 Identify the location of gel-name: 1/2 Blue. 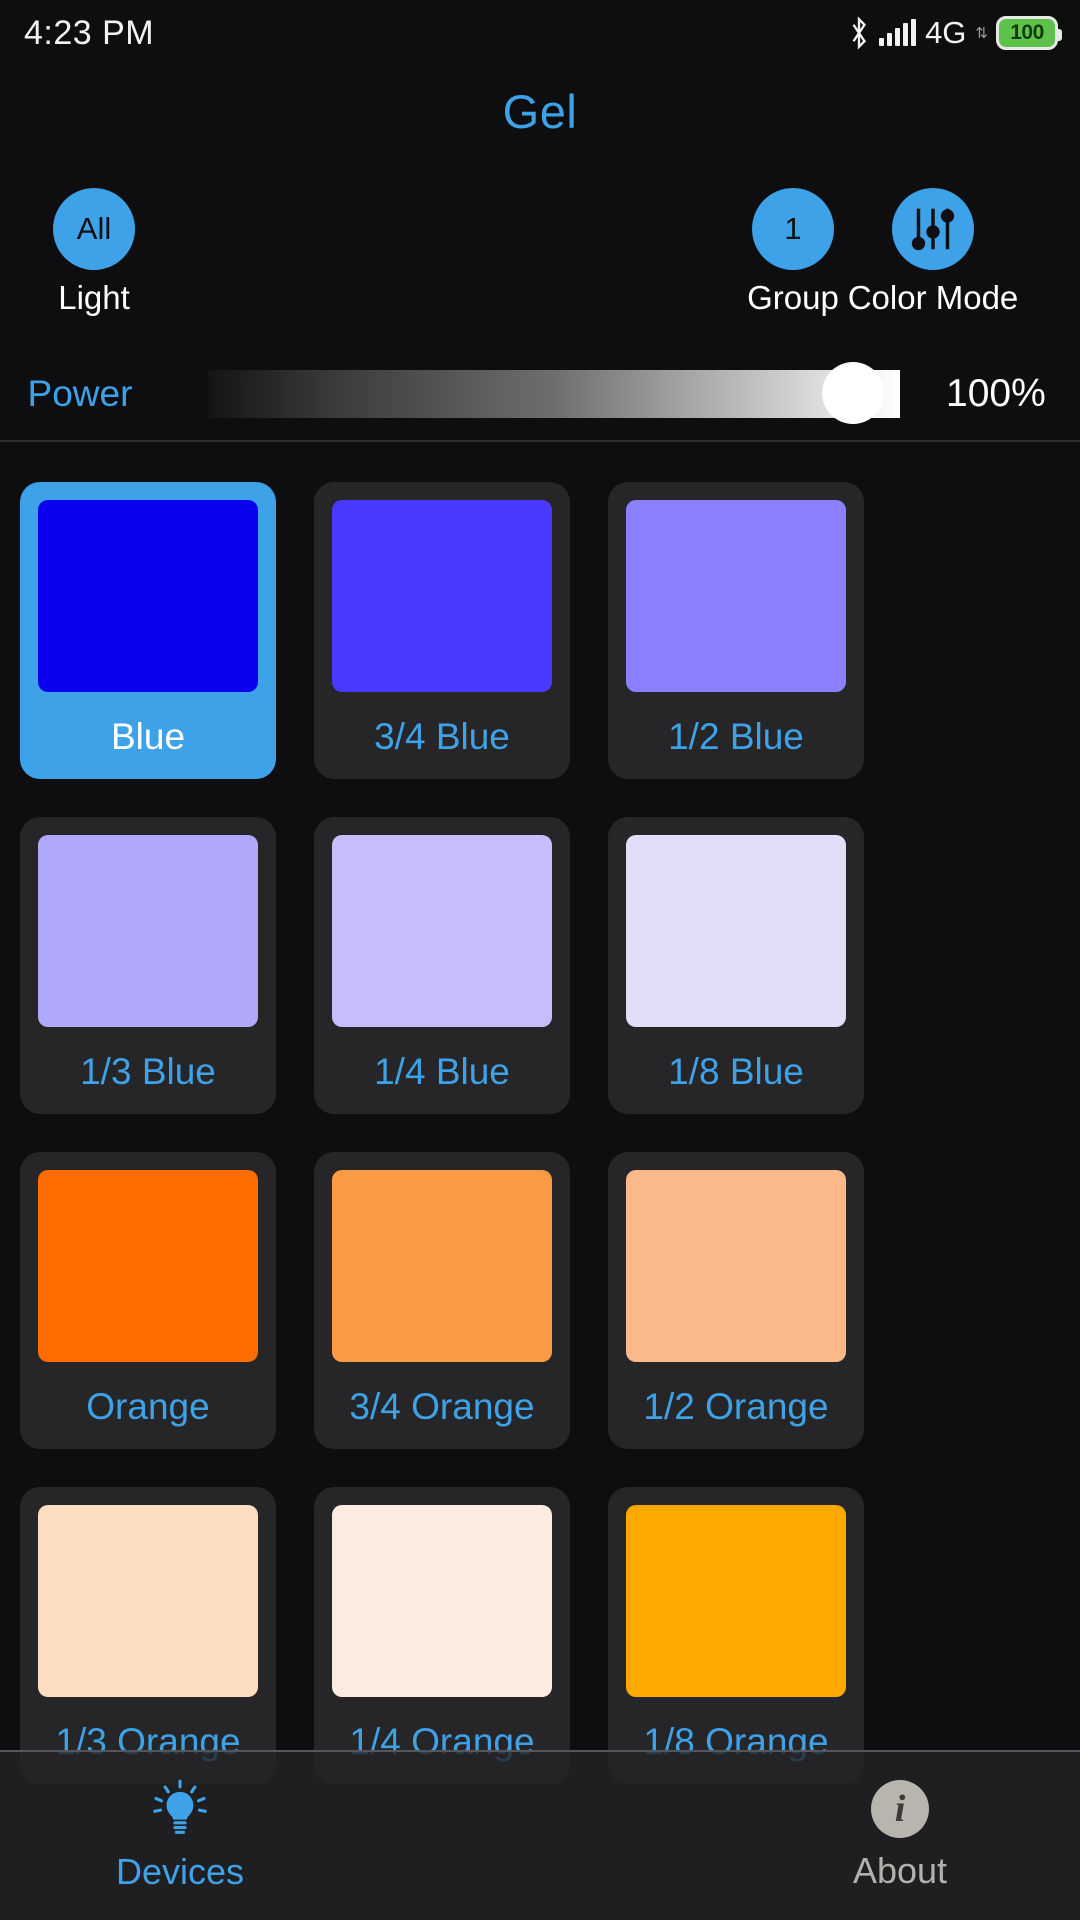
(736, 736).